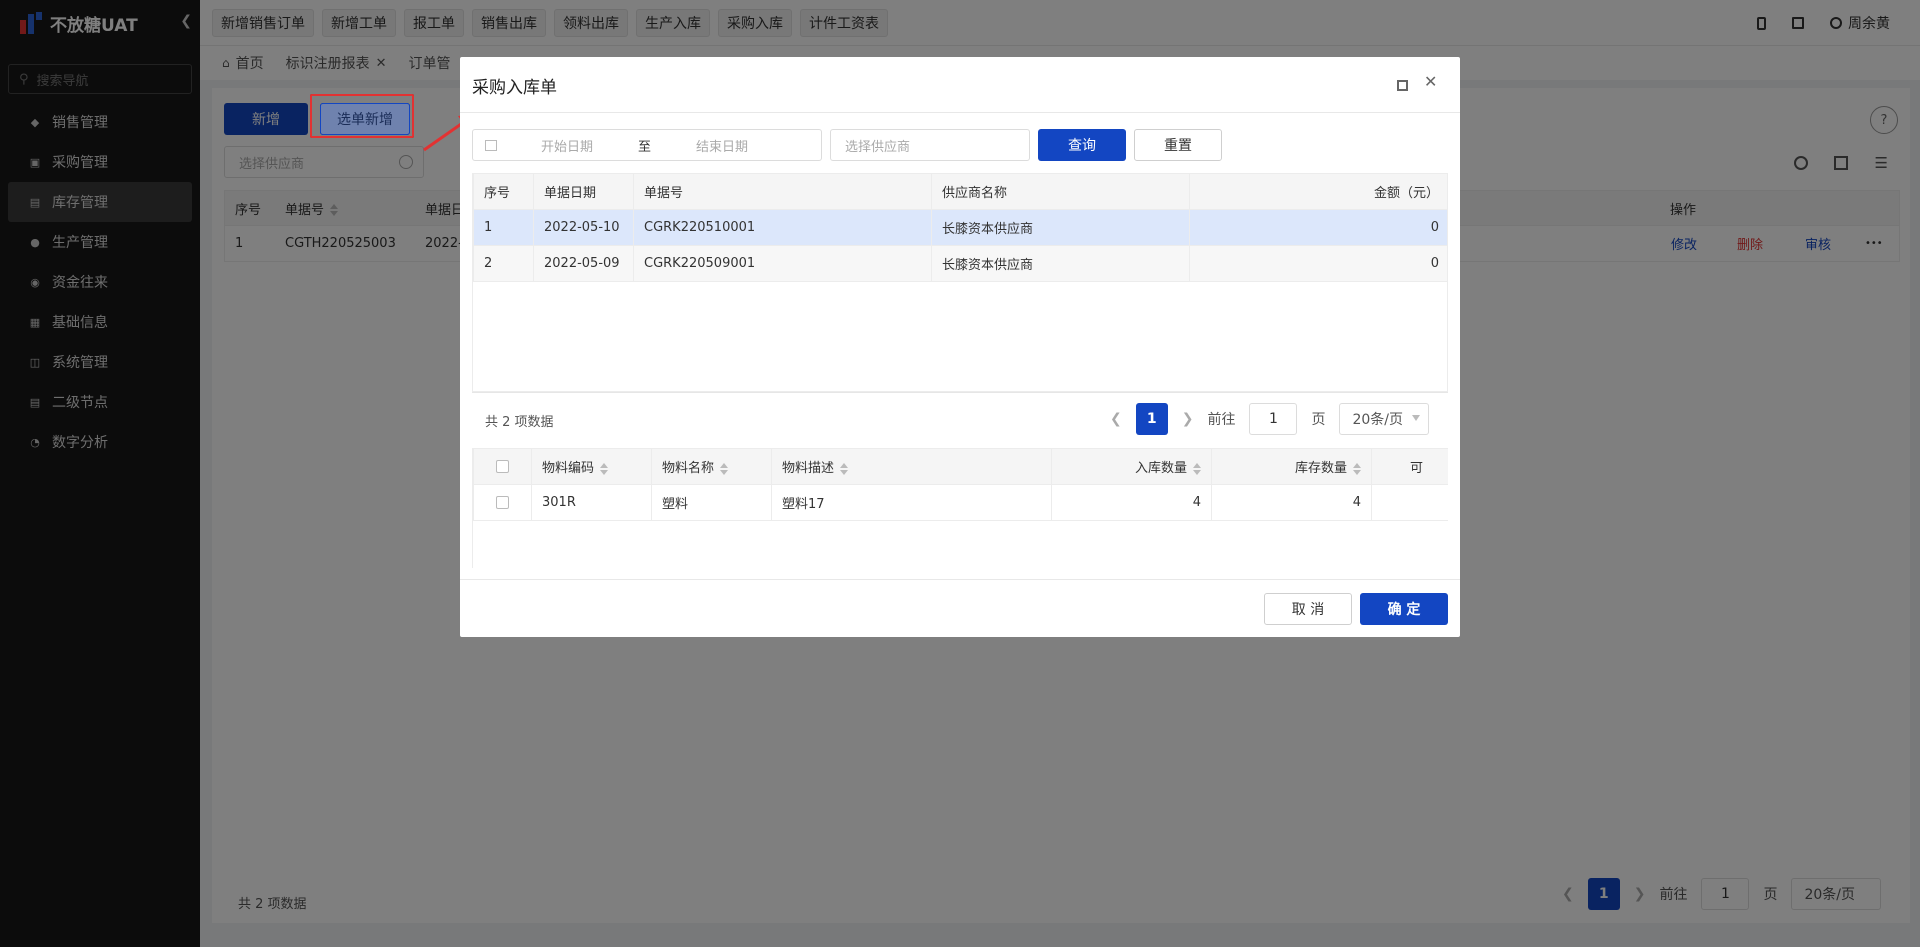  Describe the element at coordinates (782, 191) in the screenshot. I see `column-header: 单据号` at that location.